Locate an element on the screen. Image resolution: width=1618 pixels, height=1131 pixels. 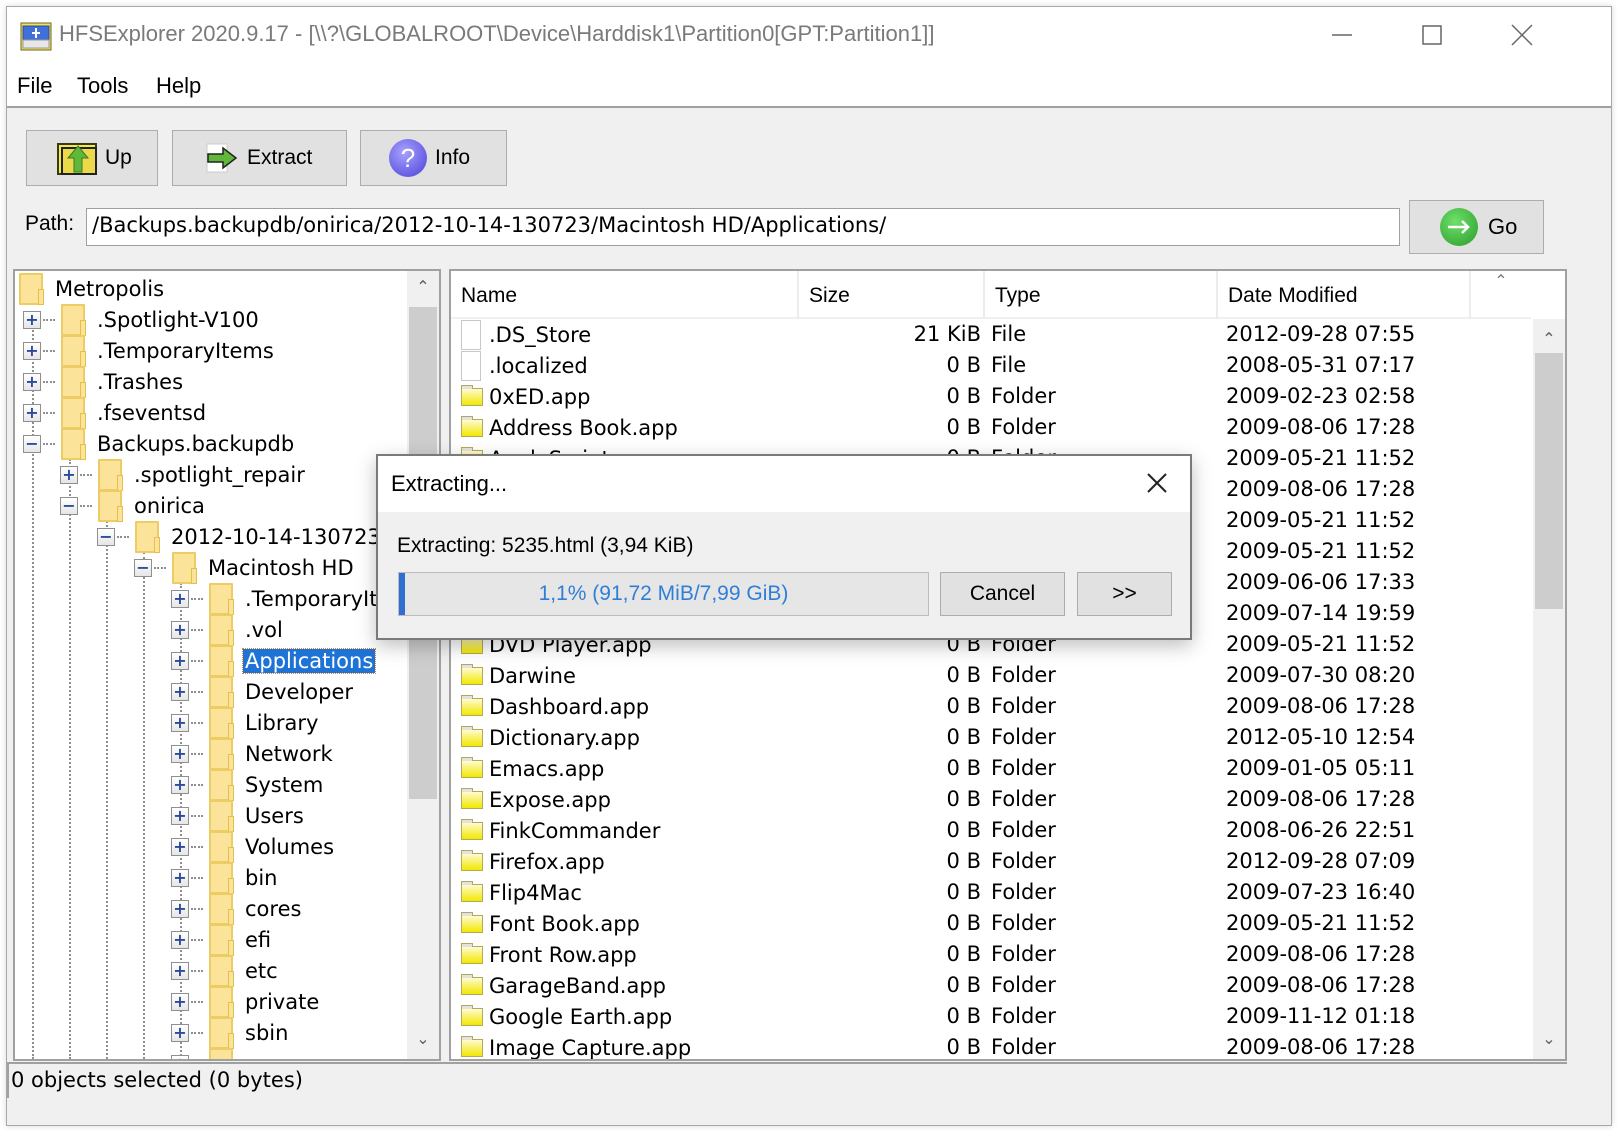
tree-node: + bin is located at coordinates (225, 877).